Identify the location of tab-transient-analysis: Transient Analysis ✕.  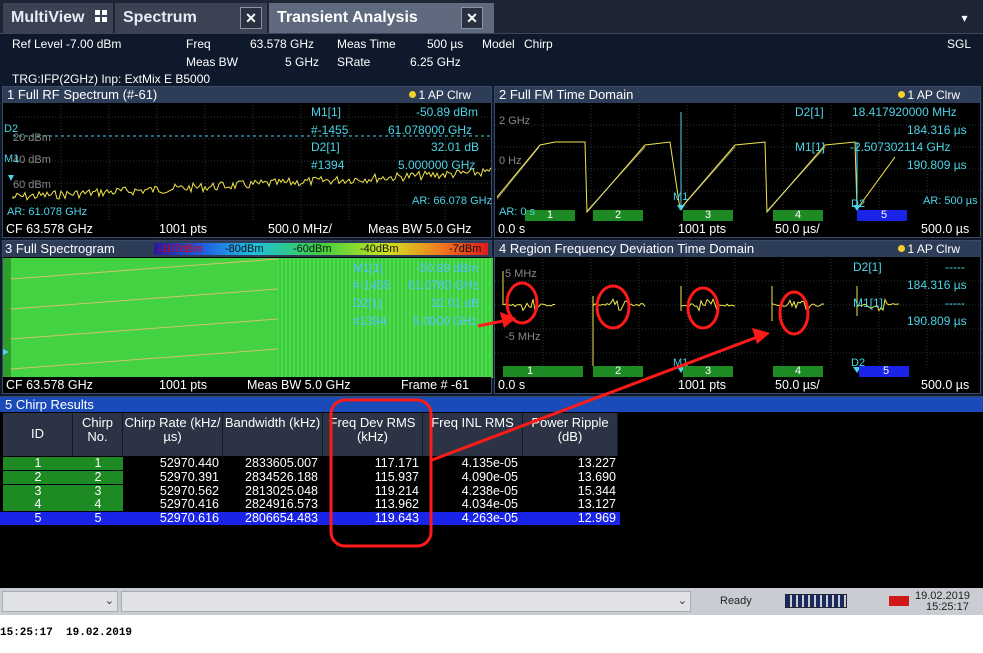
(381, 18).